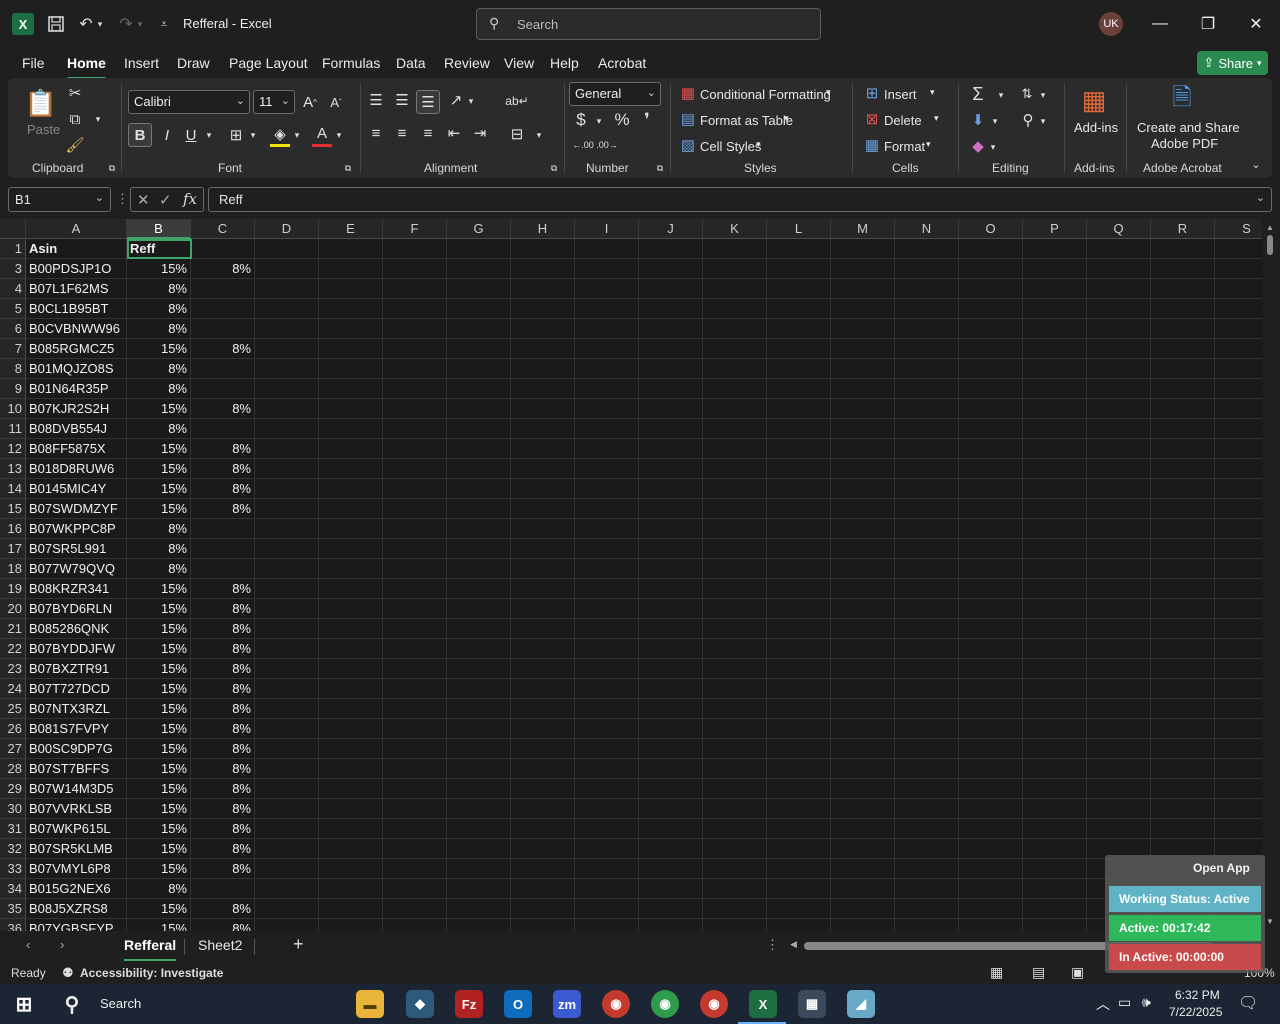 This screenshot has height=1024, width=1280. Describe the element at coordinates (351, 809) in the screenshot. I see `cell-e` at that location.